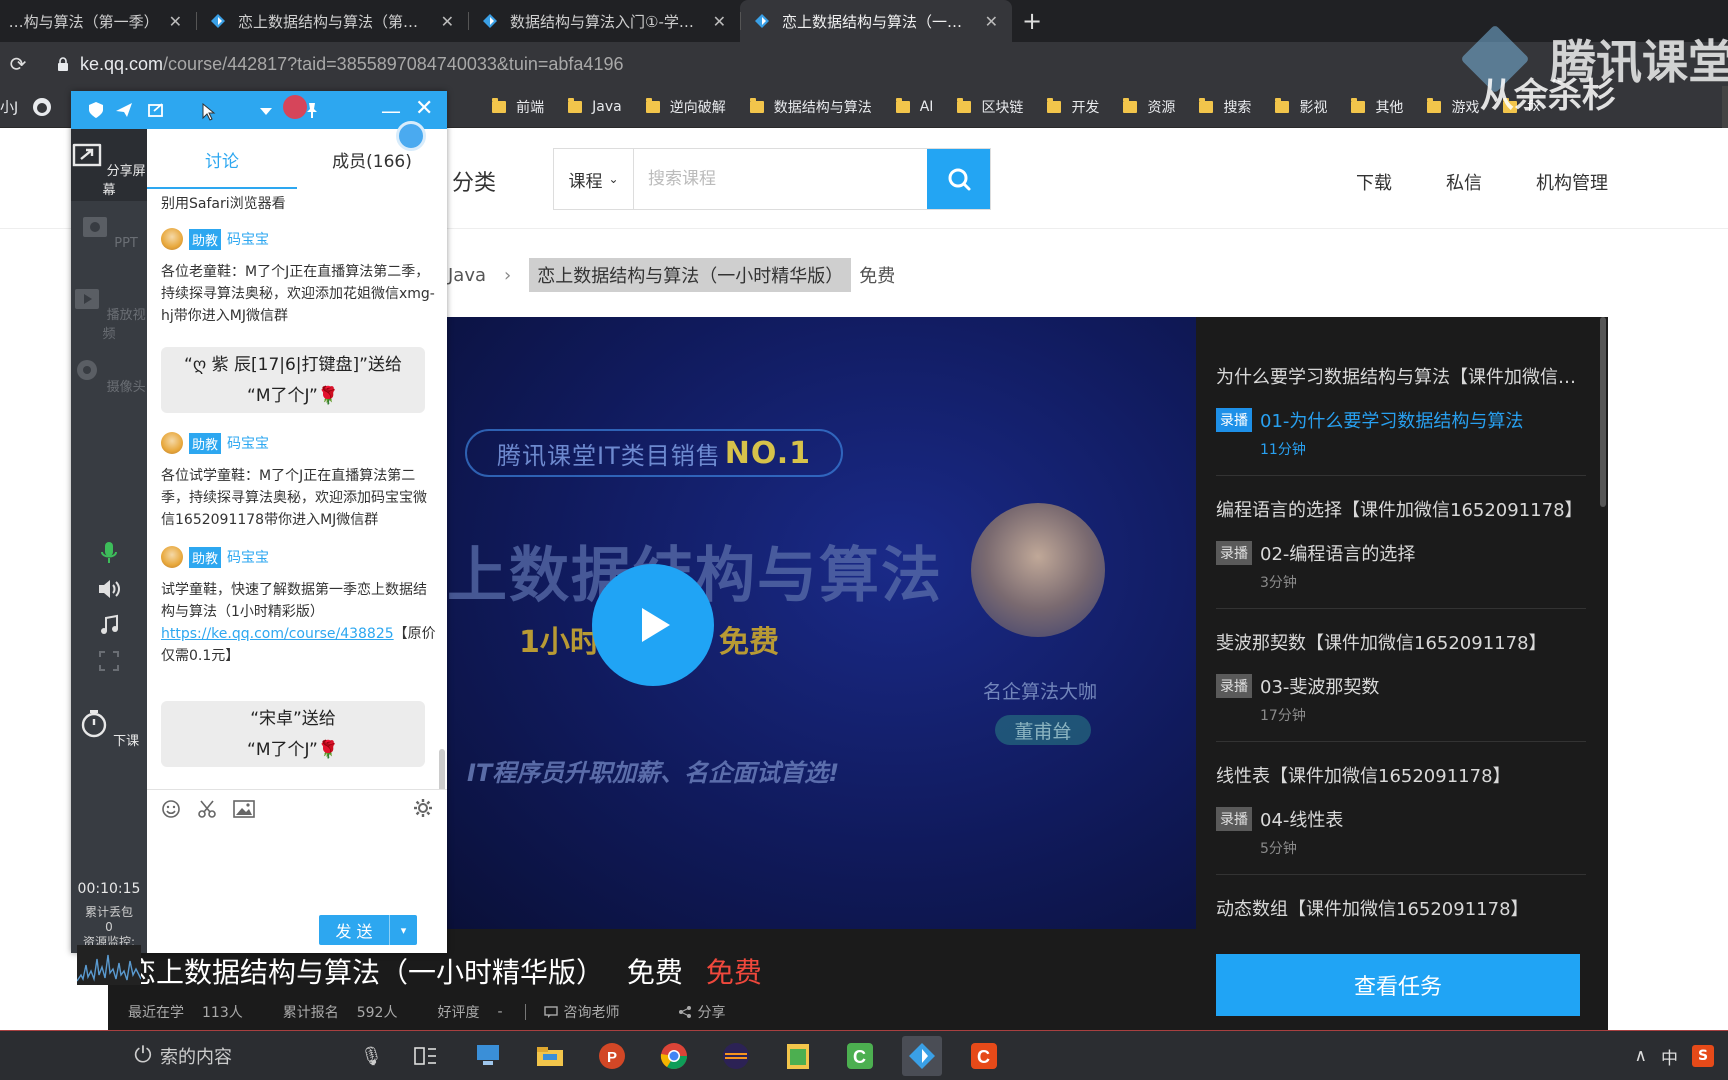 The width and height of the screenshot is (1728, 1080). I want to click on bookmark-folder: AI, so click(914, 106).